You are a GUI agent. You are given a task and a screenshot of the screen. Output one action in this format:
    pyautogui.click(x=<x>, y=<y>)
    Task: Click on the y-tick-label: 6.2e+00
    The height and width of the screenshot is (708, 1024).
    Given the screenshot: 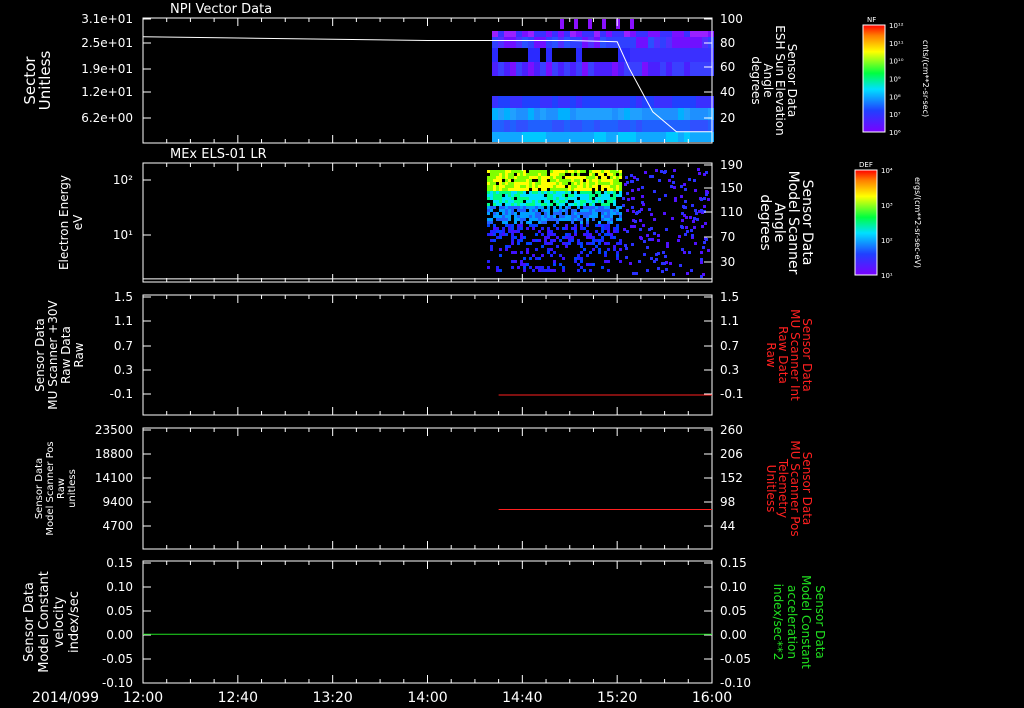 What is the action you would take?
    pyautogui.click(x=107, y=118)
    